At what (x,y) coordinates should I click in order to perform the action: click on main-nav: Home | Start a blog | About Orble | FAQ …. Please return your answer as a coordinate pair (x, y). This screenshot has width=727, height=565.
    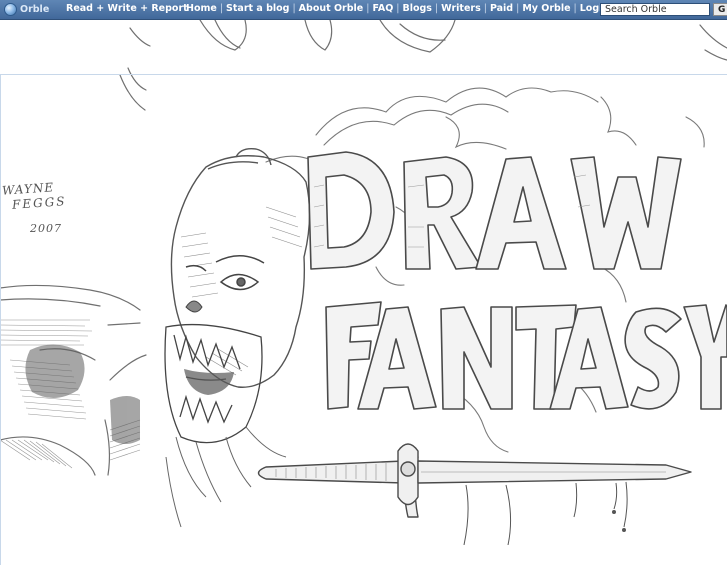
    Looking at the image, I should click on (397, 8).